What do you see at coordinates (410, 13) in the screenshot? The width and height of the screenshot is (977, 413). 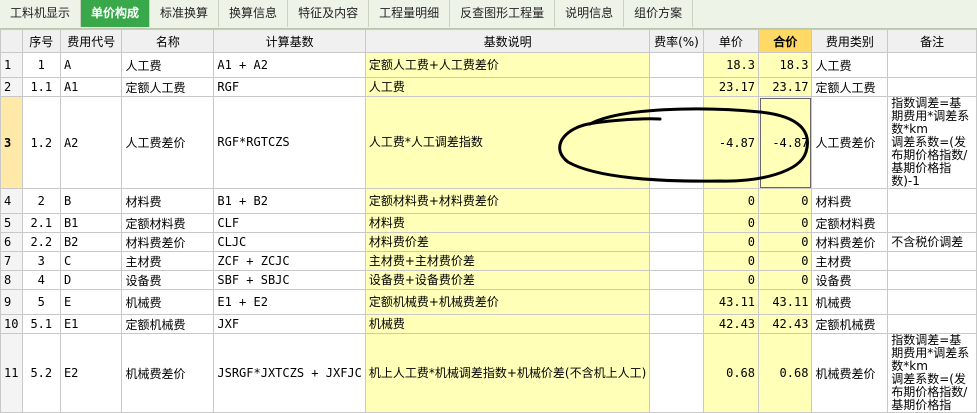 I see `tab-6: 工程量明细` at bounding box center [410, 13].